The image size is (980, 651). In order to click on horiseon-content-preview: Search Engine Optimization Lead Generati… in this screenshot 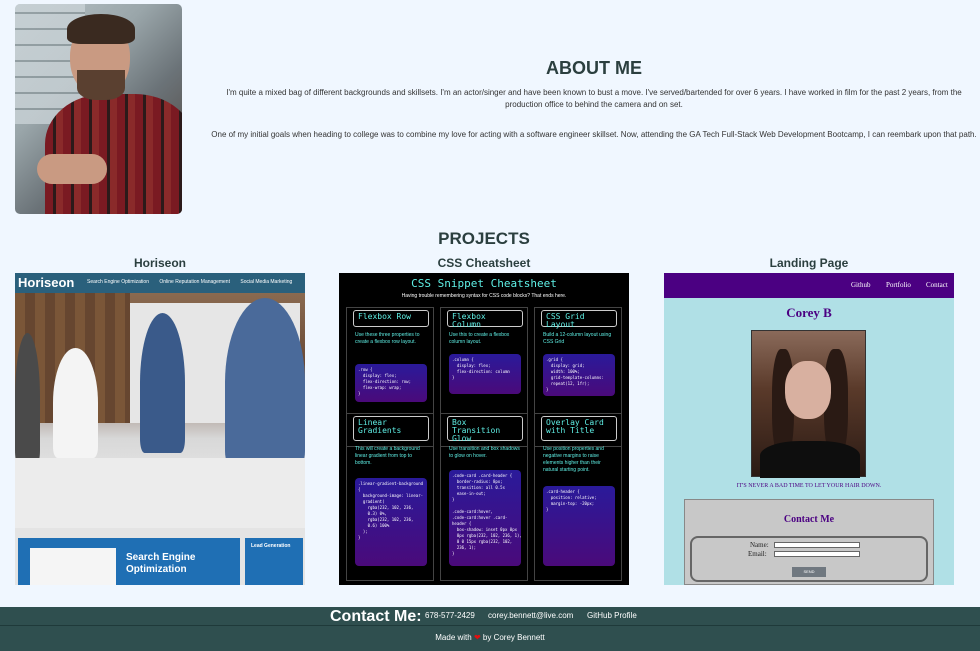, I will do `click(160, 556)`.